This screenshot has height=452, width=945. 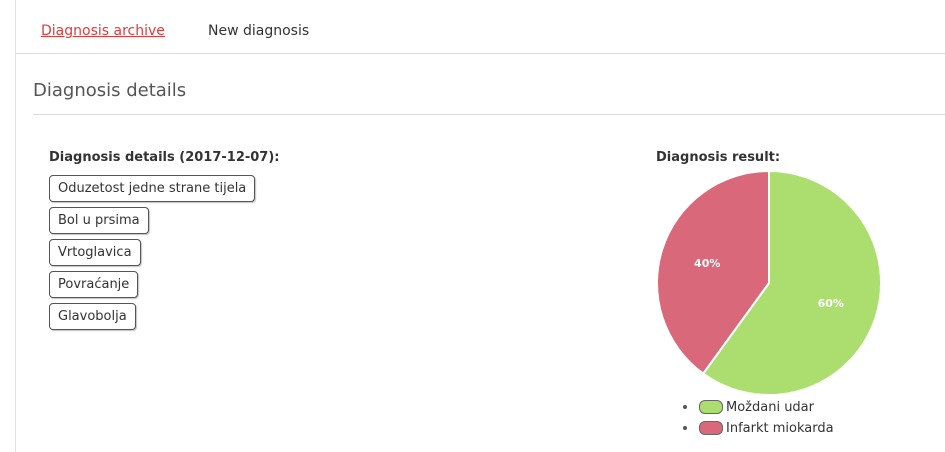 I want to click on pie-slice-label-1: 40%, so click(x=707, y=263).